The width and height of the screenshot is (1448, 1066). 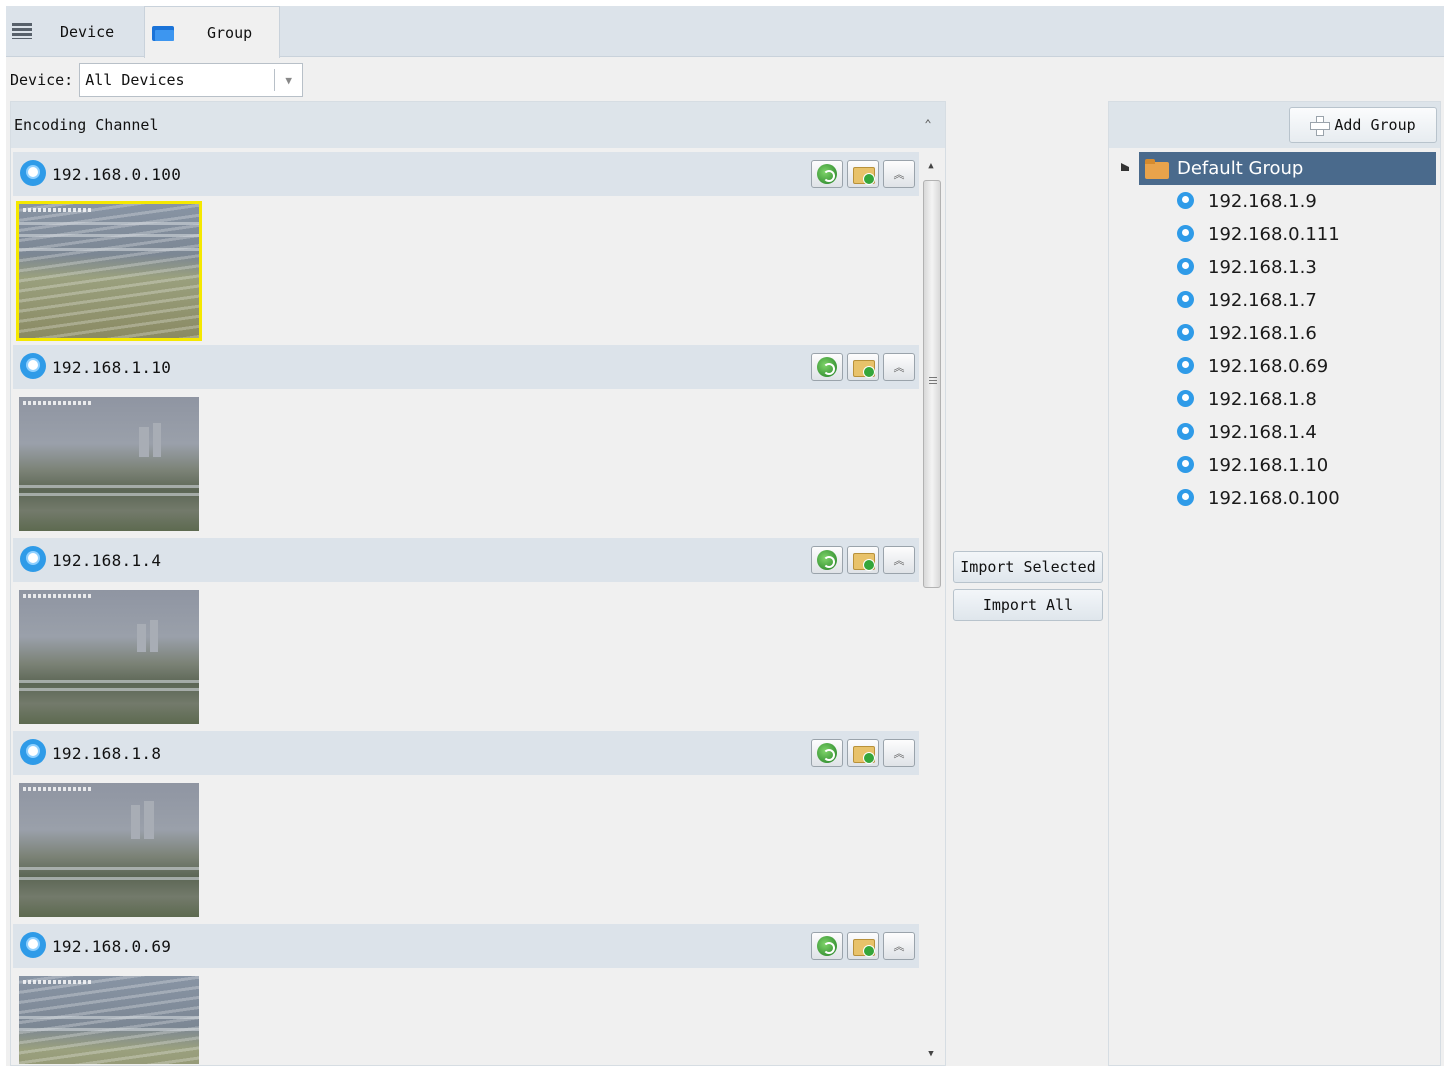 What do you see at coordinates (1262, 300) in the screenshot?
I see `tree-leaf-label: 192.168.1.7` at bounding box center [1262, 300].